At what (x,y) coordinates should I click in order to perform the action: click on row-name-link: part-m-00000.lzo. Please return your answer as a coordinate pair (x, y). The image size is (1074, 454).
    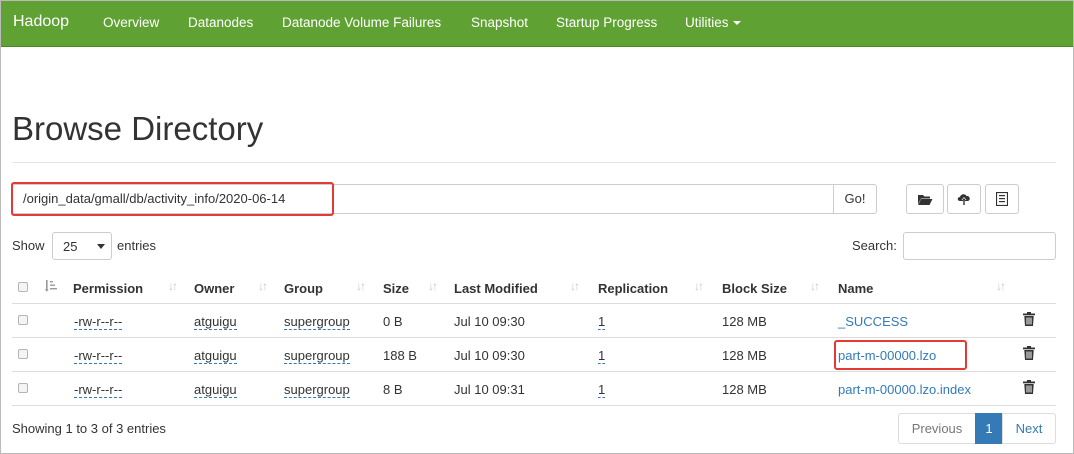
    Looking at the image, I should click on (887, 355).